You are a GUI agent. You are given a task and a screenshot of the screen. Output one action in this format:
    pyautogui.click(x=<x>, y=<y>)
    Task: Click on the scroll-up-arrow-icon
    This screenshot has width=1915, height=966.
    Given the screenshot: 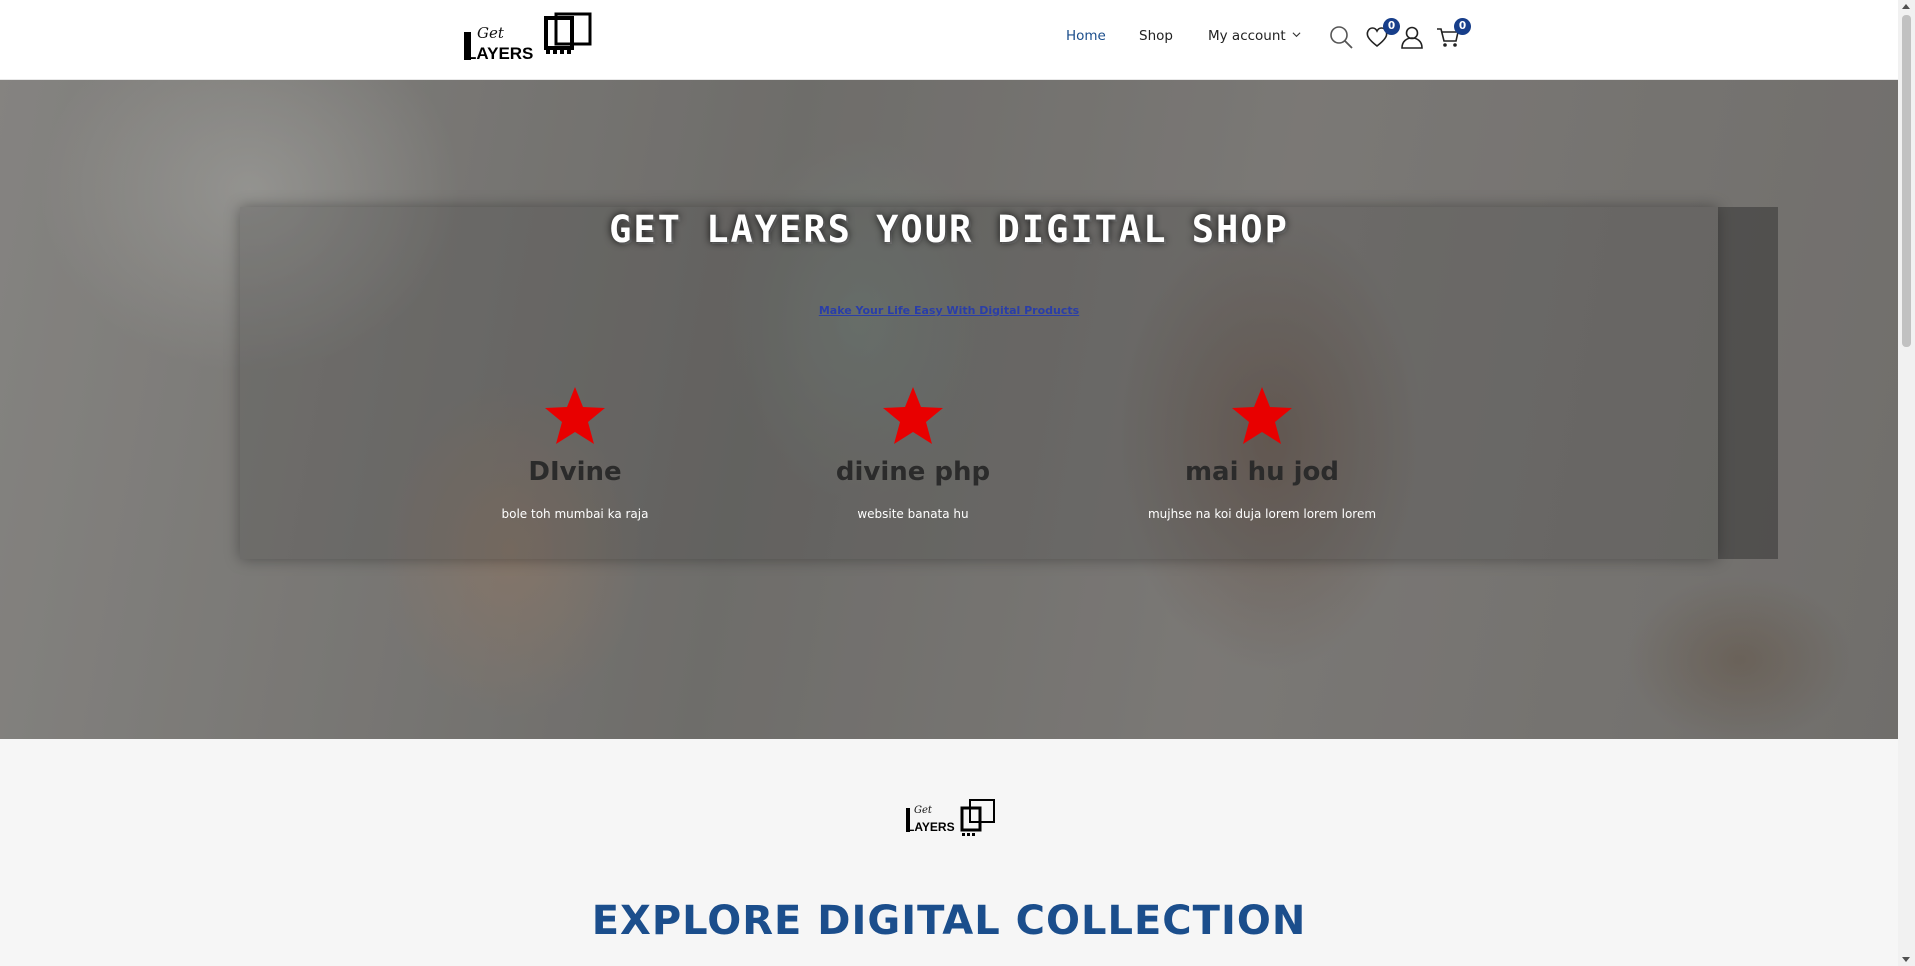 What is the action you would take?
    pyautogui.click(x=1906, y=6)
    